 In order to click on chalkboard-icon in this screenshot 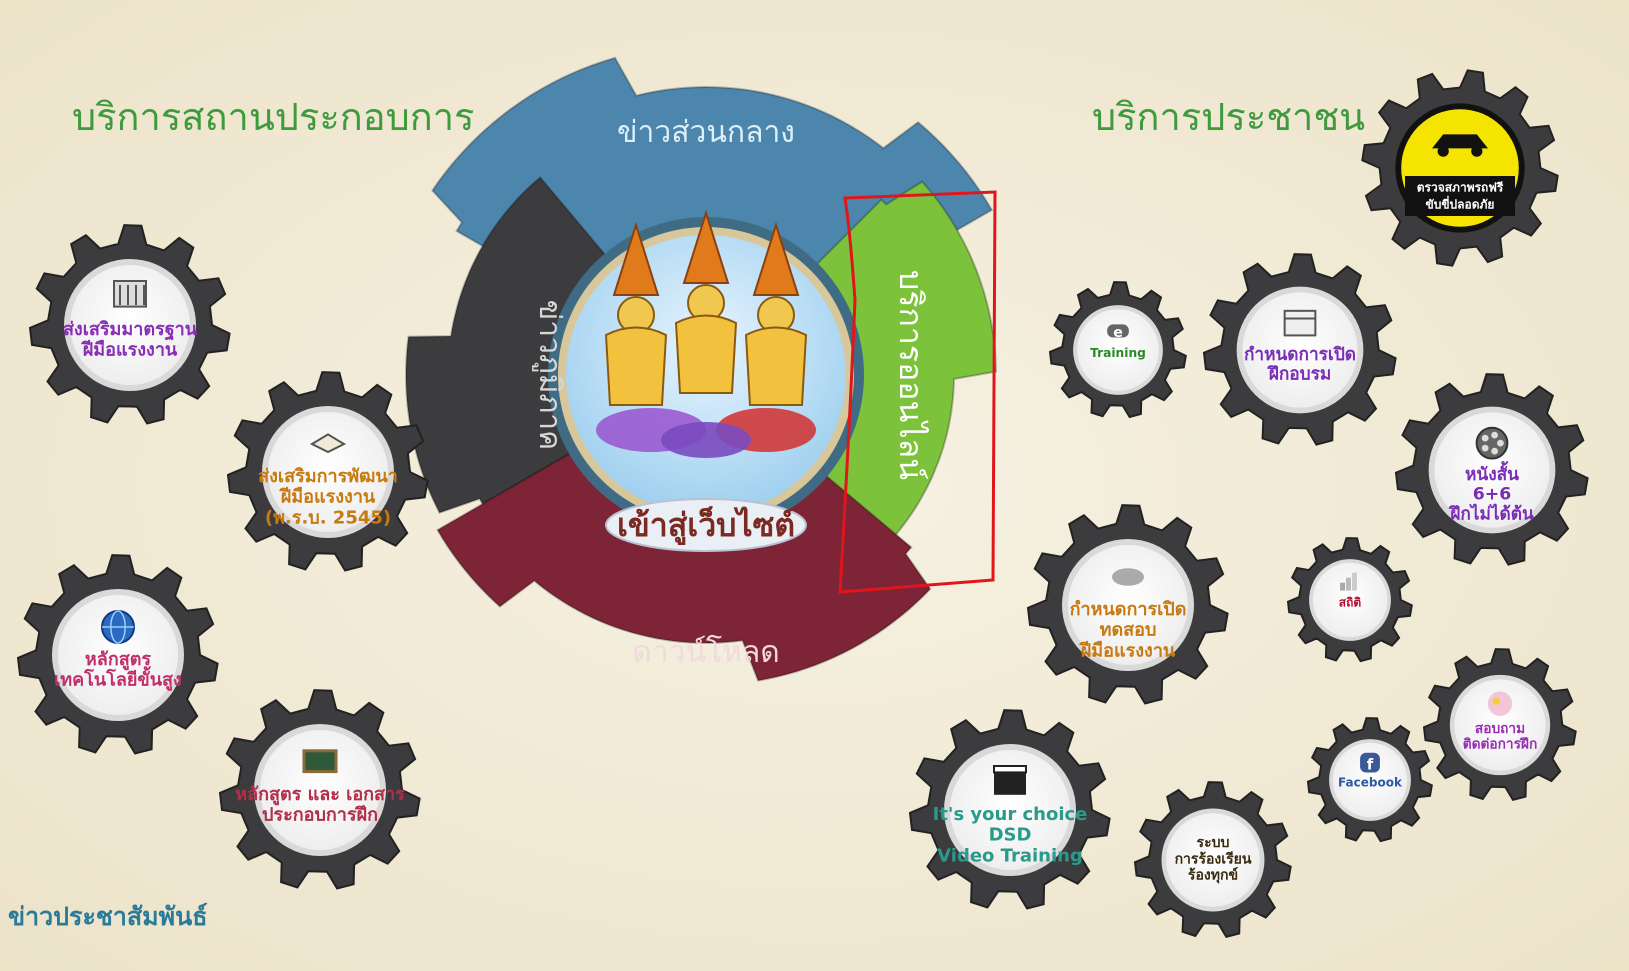, I will do `click(320, 761)`.